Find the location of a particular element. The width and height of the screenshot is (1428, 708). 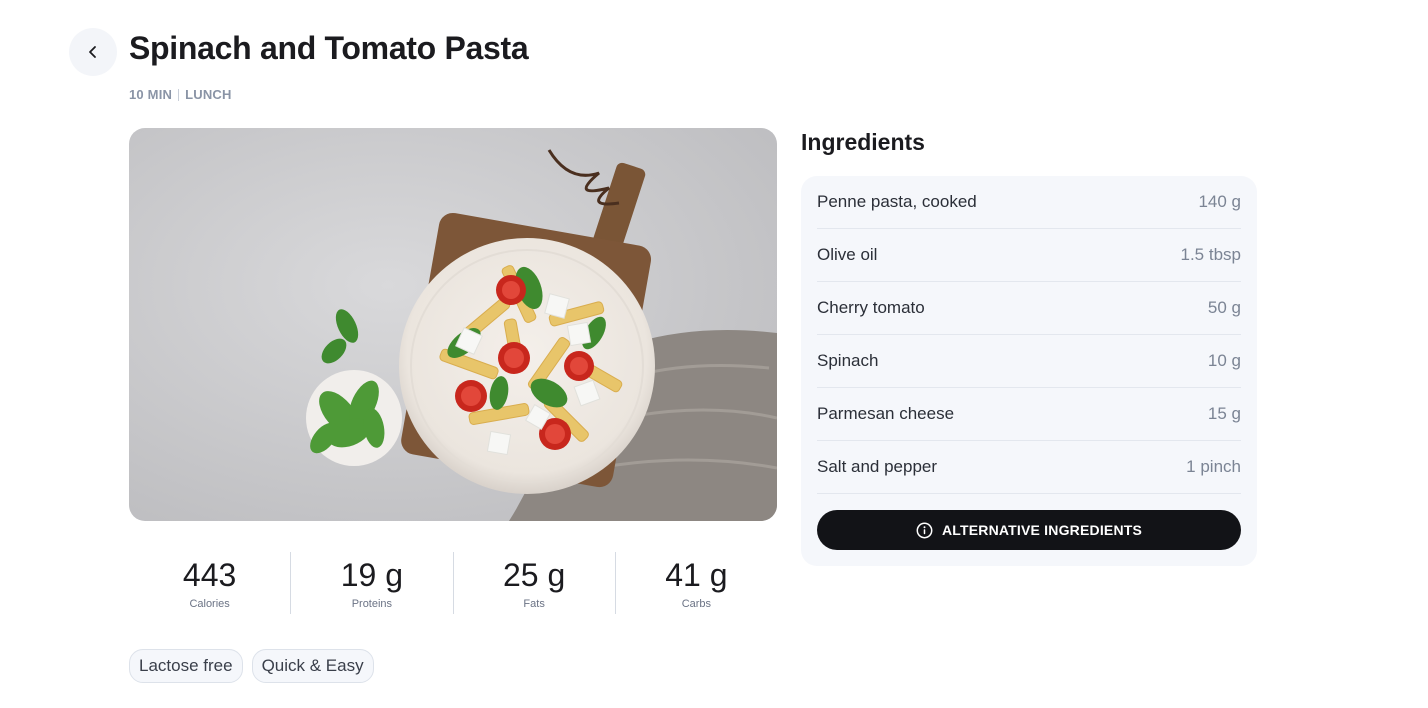

ingredient-name: Olive oil is located at coordinates (847, 254).